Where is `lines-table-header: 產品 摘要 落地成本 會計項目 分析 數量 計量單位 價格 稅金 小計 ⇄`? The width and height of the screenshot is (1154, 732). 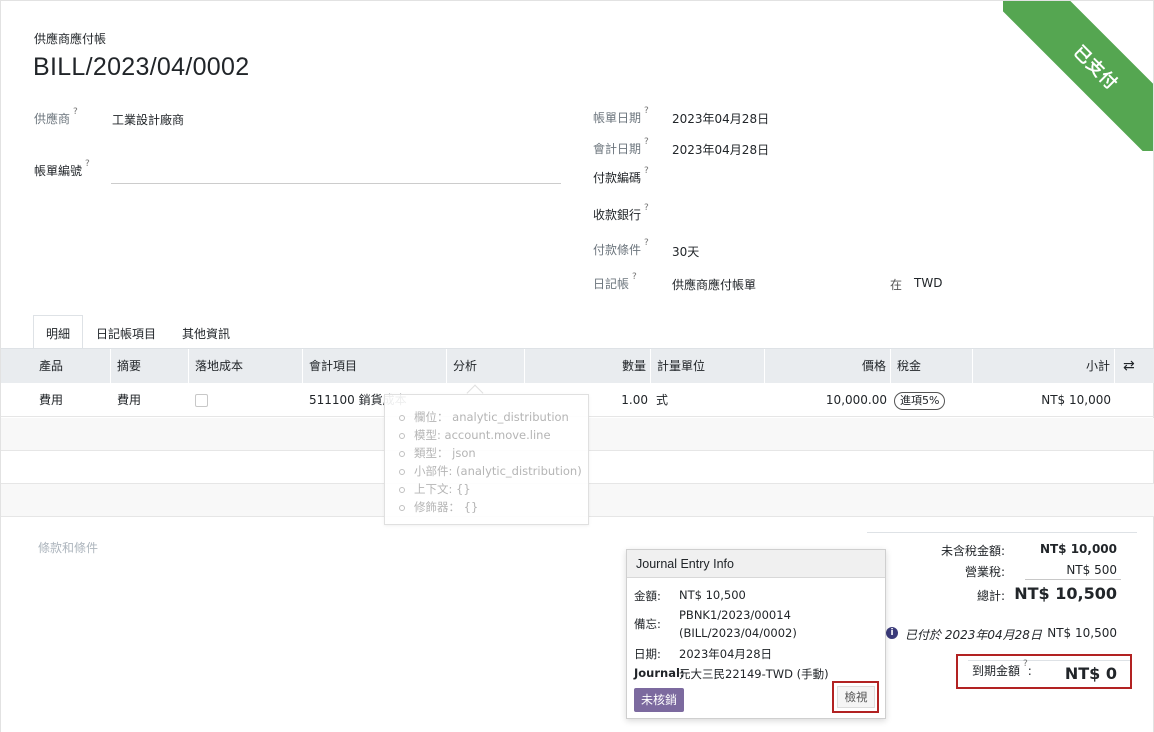 lines-table-header: 產品 摘要 落地成本 會計項目 分析 數量 計量單位 價格 稅金 小計 ⇄ is located at coordinates (577, 366).